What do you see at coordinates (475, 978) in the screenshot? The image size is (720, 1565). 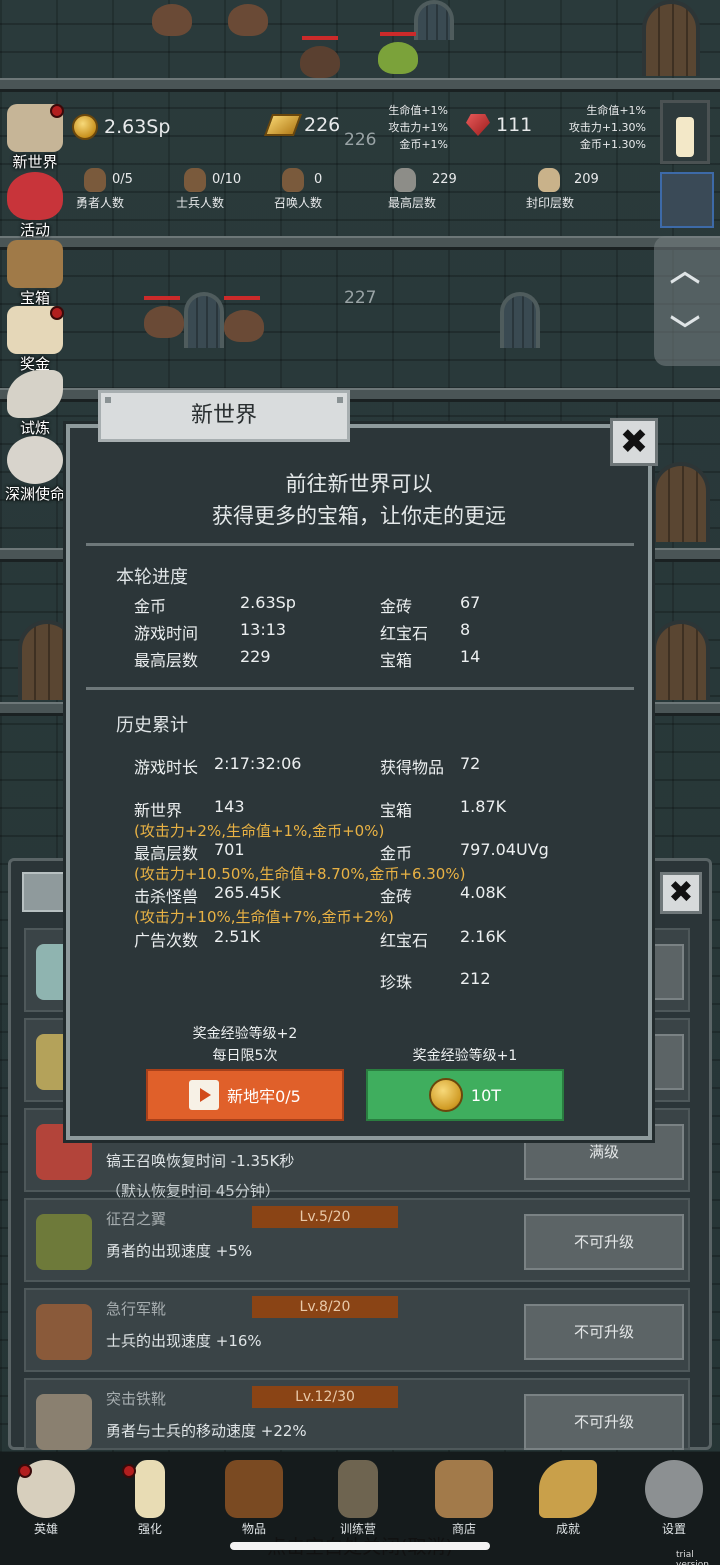 I see `stat-value: 212` at bounding box center [475, 978].